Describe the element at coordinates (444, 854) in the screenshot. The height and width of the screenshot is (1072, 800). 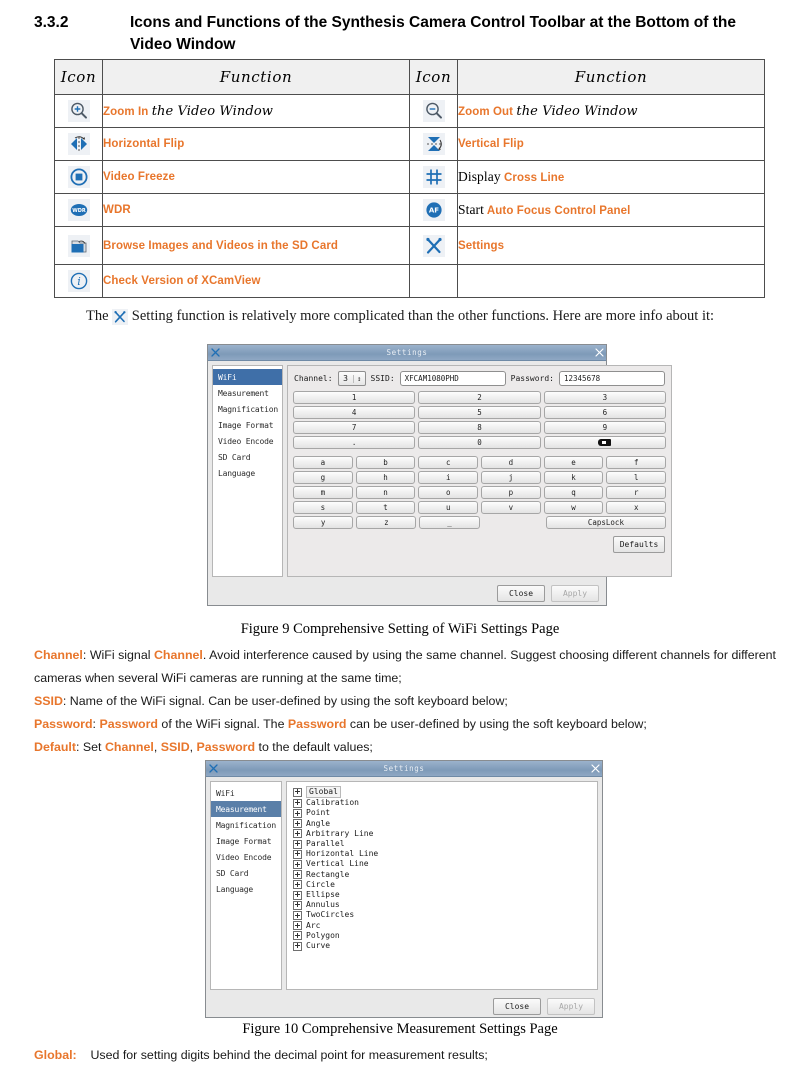
I see `tree-item-horizontal-line: Horizontal Line` at that location.